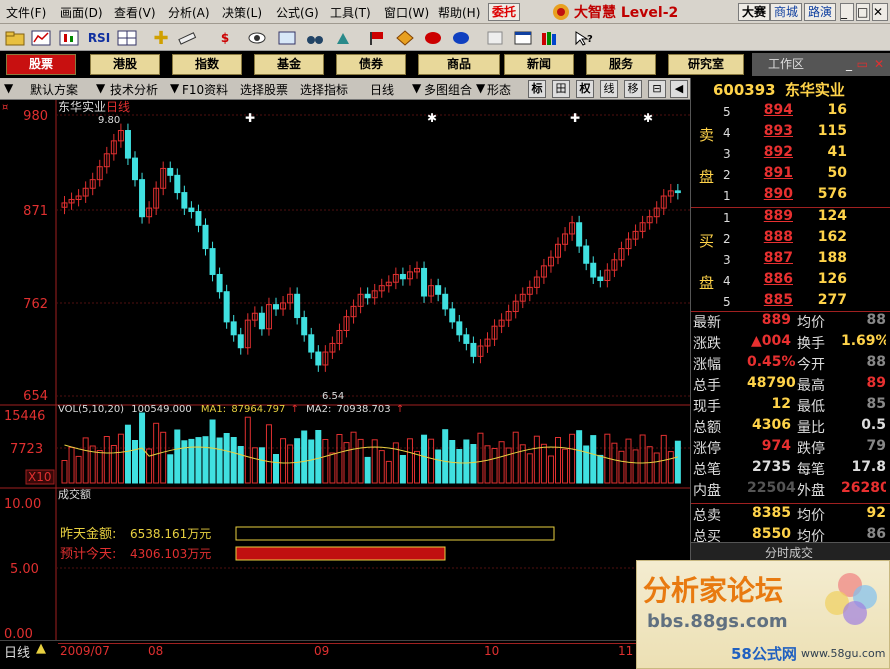 The image size is (890, 669). What do you see at coordinates (790, 196) in the screenshot?
I see `sell-row: 1 890 576` at bounding box center [790, 196].